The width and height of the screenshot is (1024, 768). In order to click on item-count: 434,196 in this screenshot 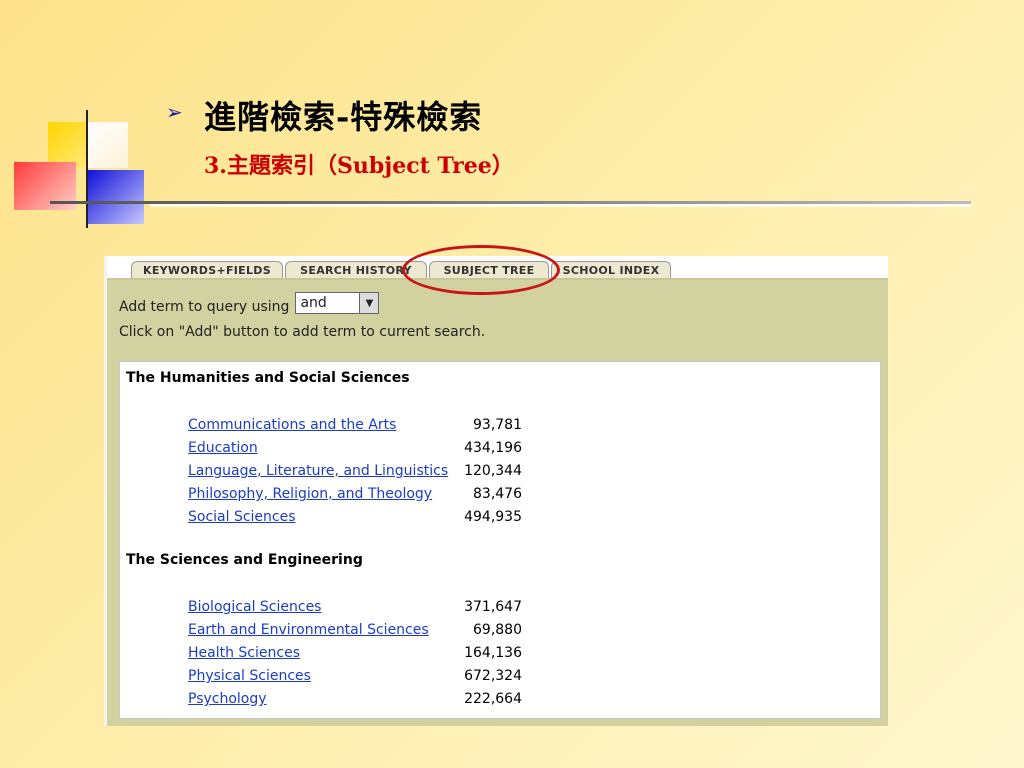, I will do `click(493, 448)`.